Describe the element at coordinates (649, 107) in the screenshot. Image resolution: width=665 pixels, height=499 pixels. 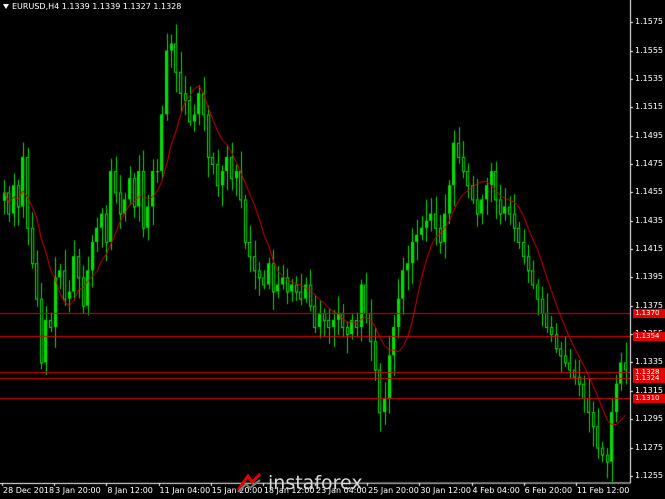
I see `price-tick-label: 1.1515` at that location.